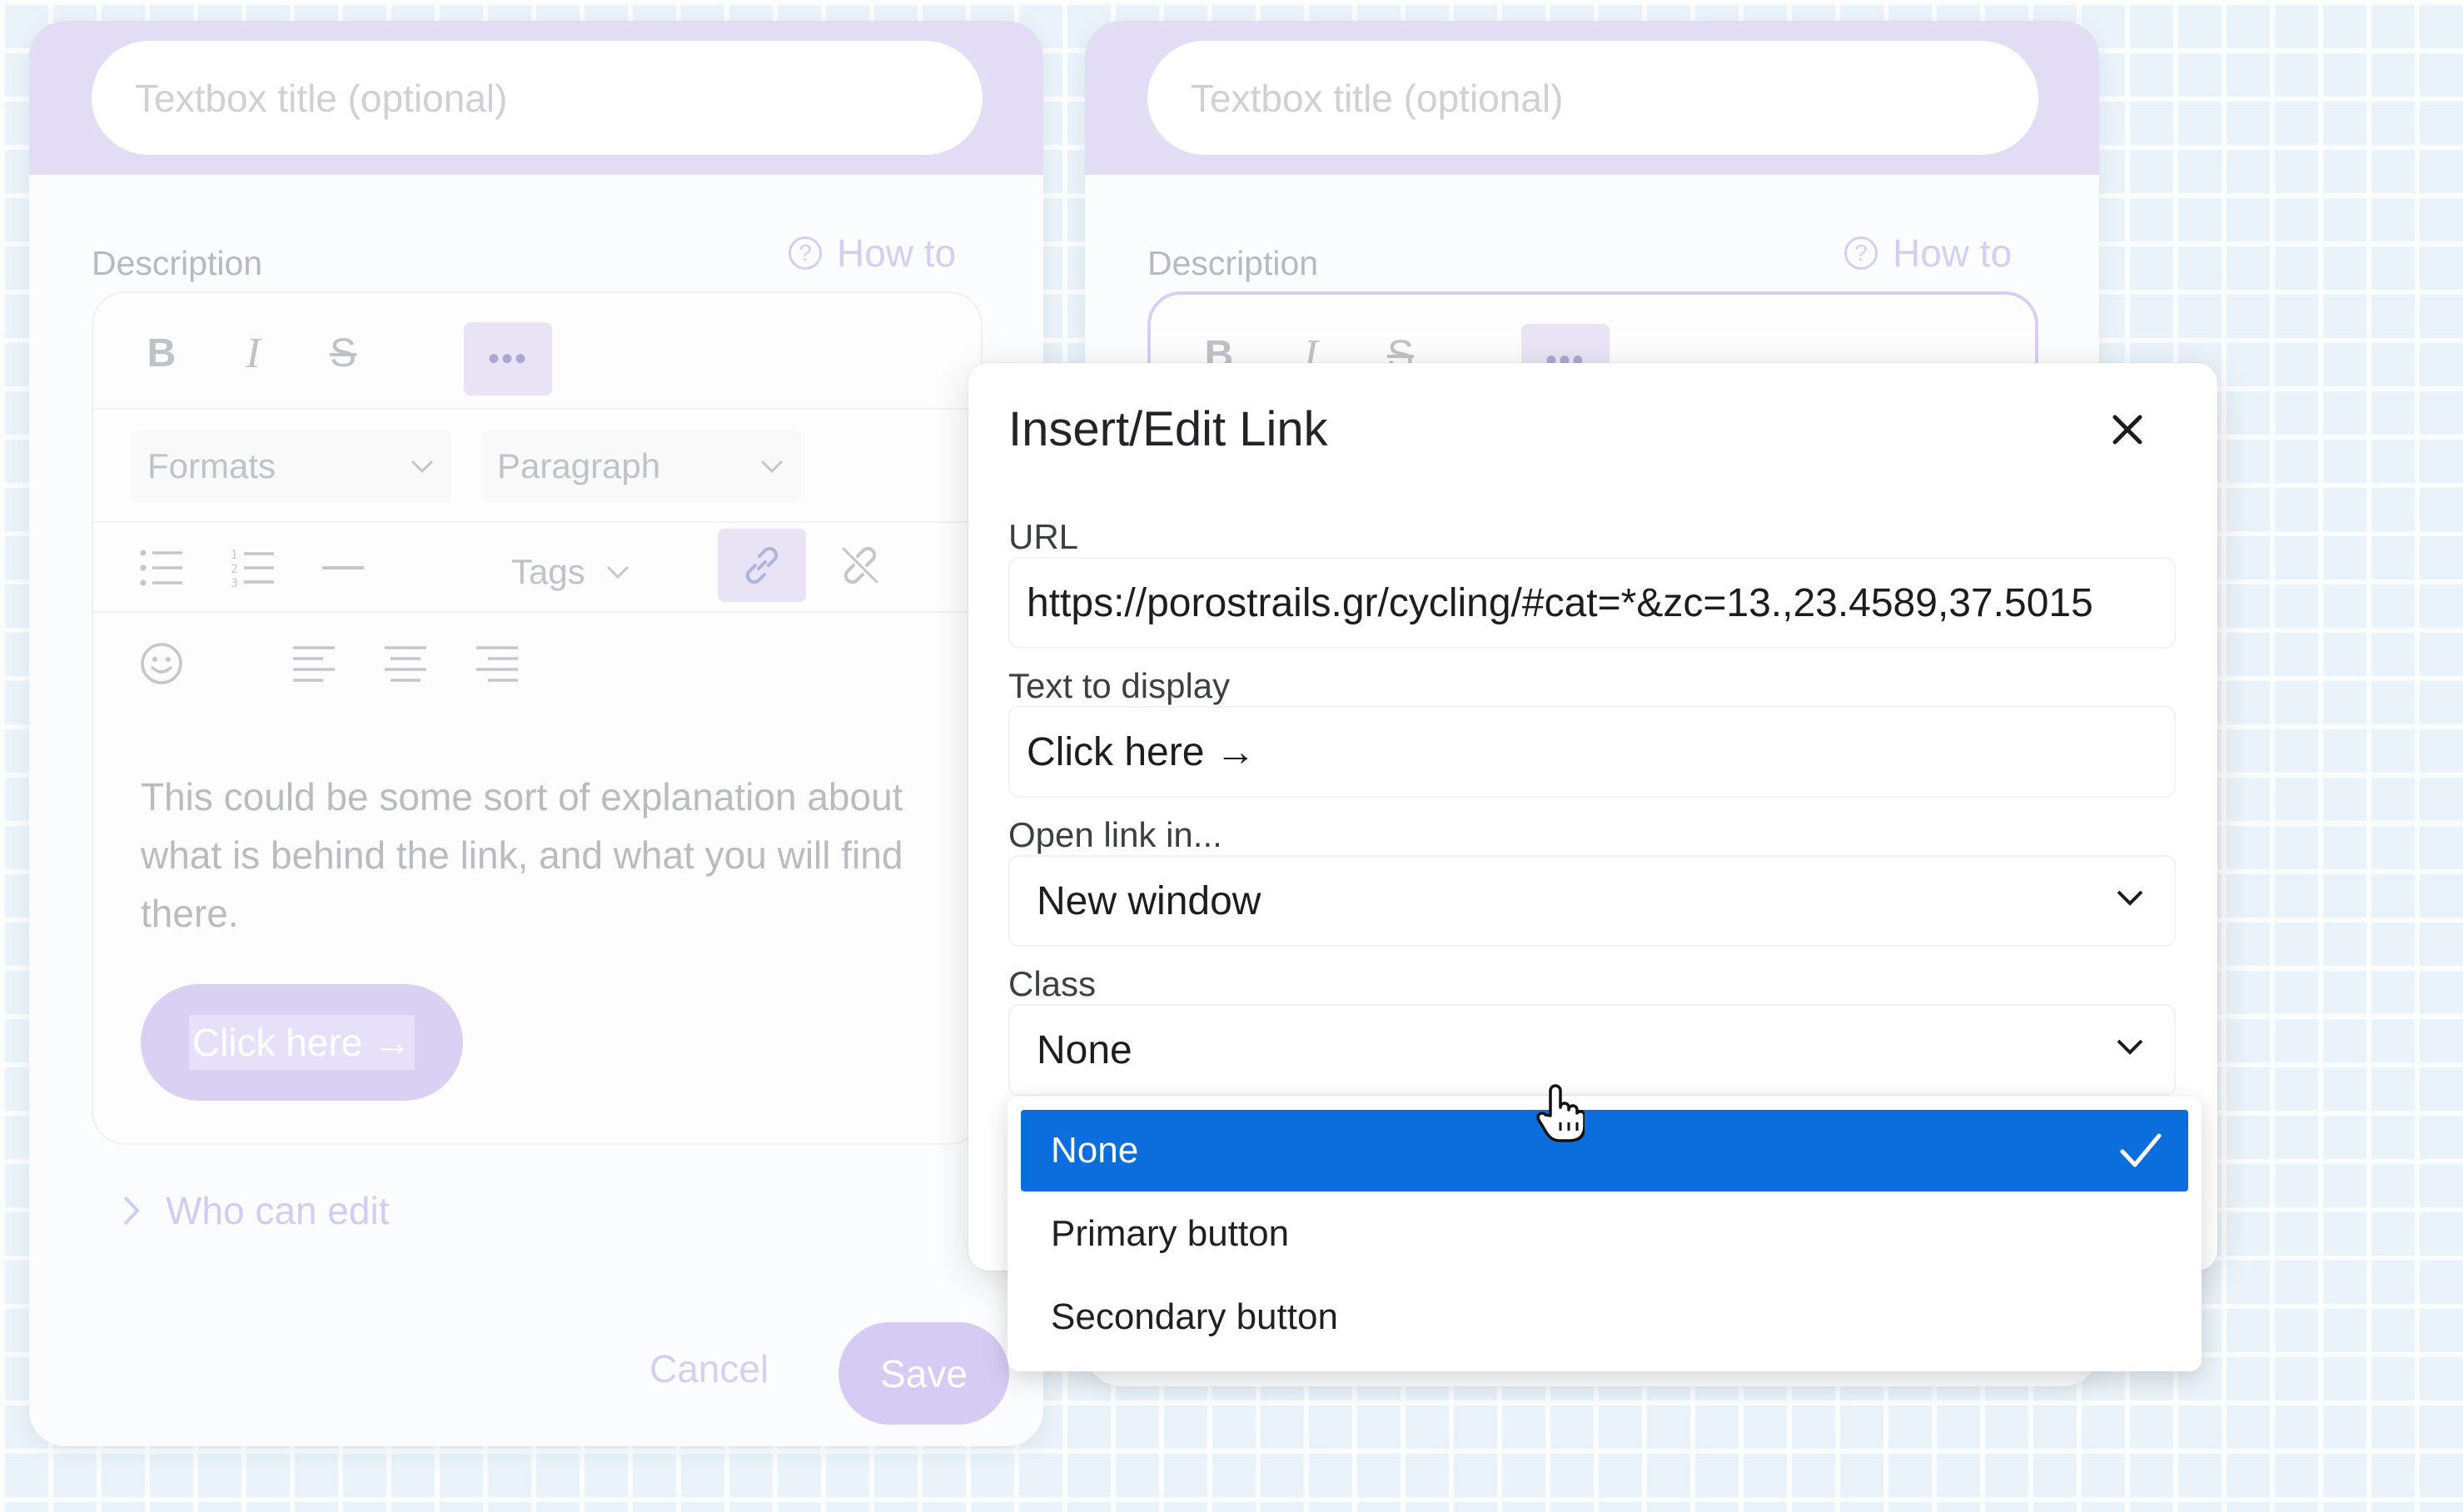 The width and height of the screenshot is (2463, 1512). What do you see at coordinates (1084, 1049) in the screenshot?
I see `class-value: None` at bounding box center [1084, 1049].